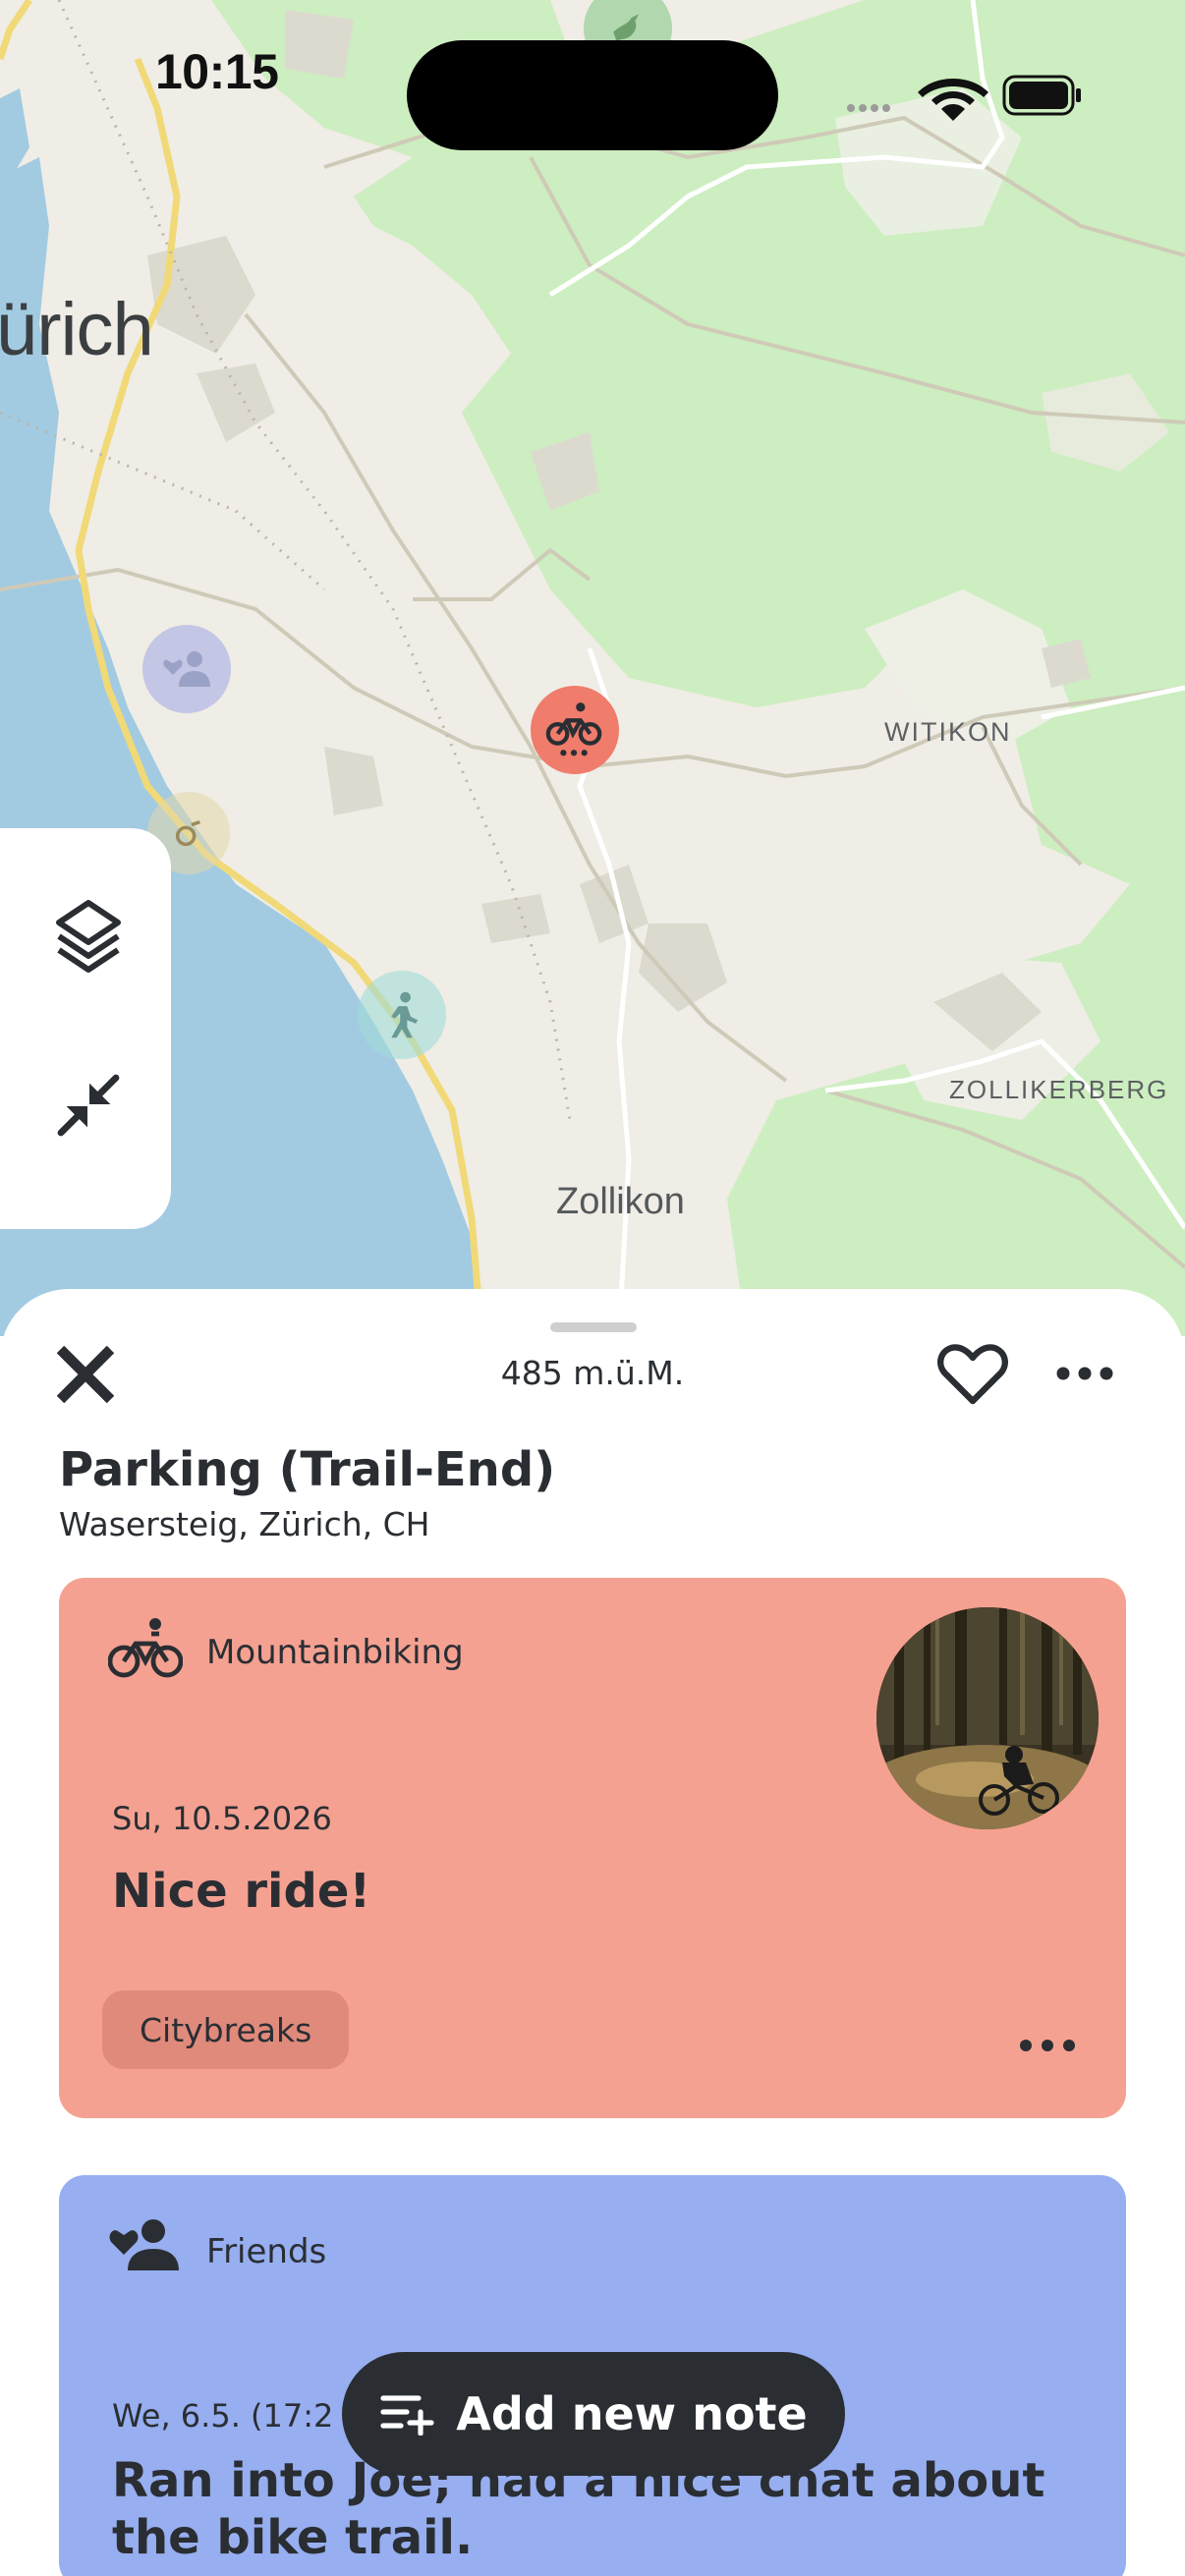 This screenshot has width=1185, height=2576. What do you see at coordinates (407, 2415) in the screenshot?
I see `add-note-icon` at bounding box center [407, 2415].